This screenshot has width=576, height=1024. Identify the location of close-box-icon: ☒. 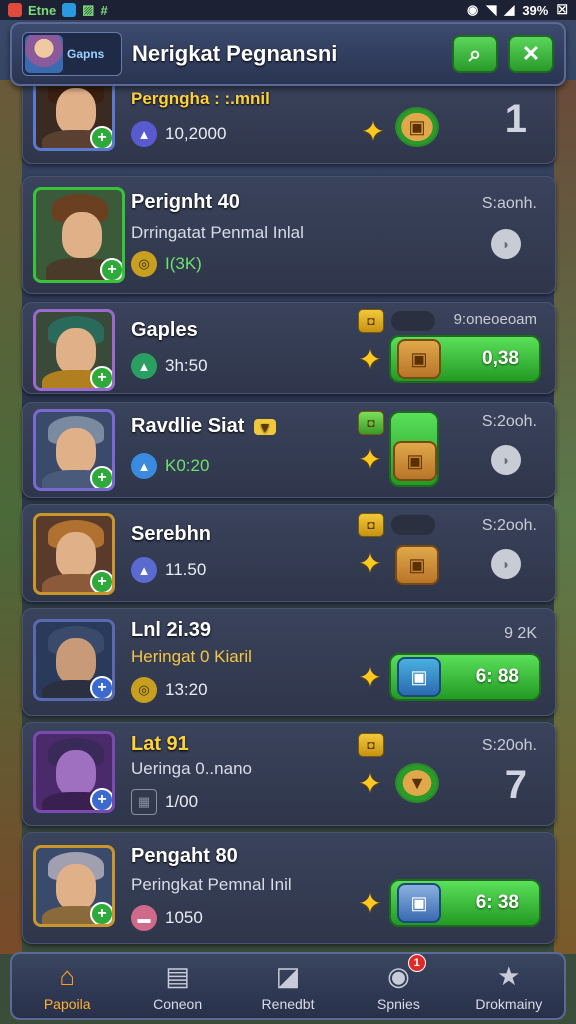
(562, 9).